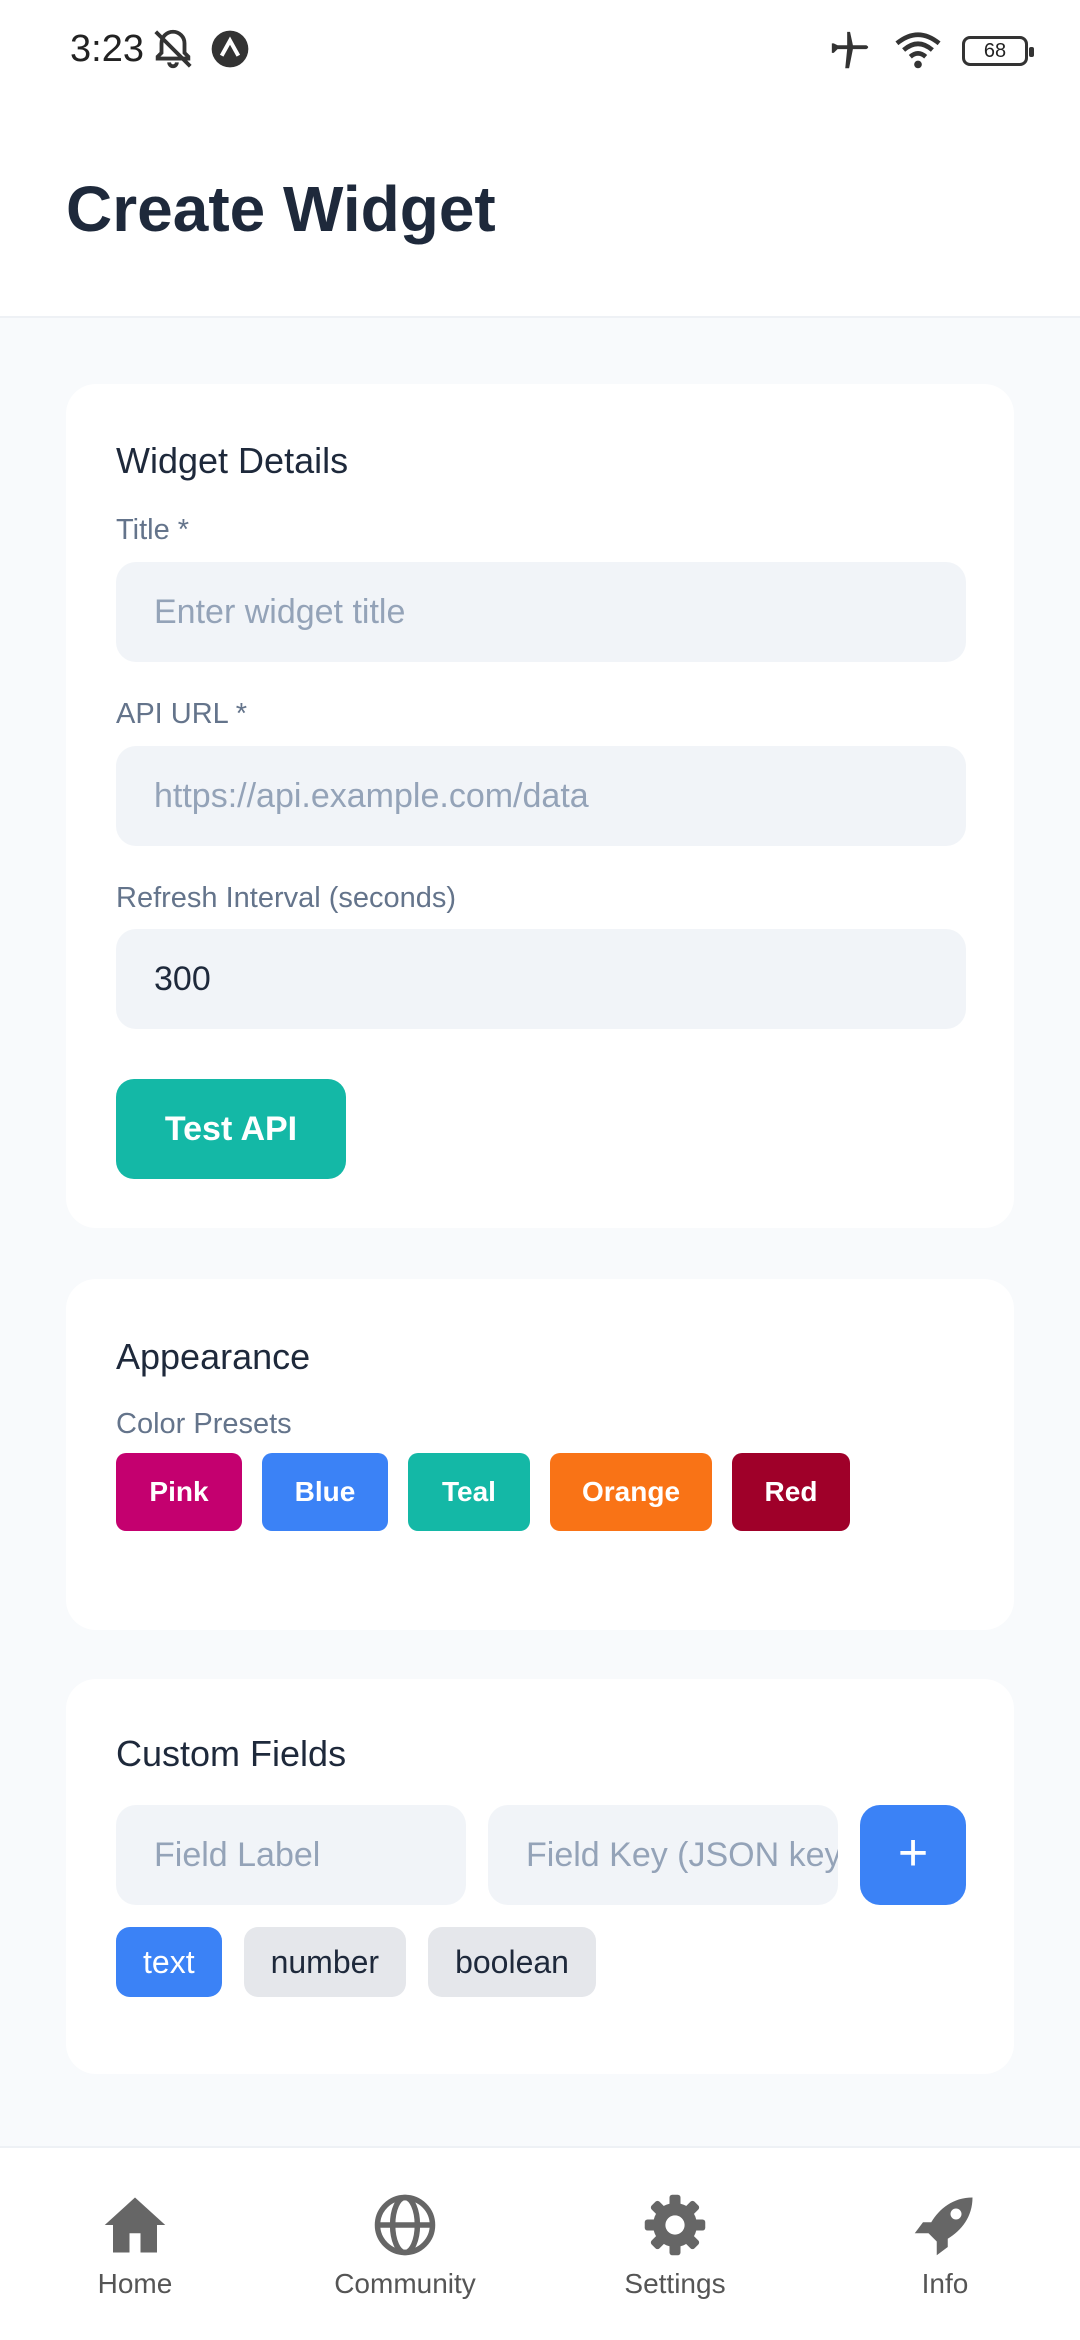  Describe the element at coordinates (231, 1129) in the screenshot. I see `test-api-button: Test API` at that location.